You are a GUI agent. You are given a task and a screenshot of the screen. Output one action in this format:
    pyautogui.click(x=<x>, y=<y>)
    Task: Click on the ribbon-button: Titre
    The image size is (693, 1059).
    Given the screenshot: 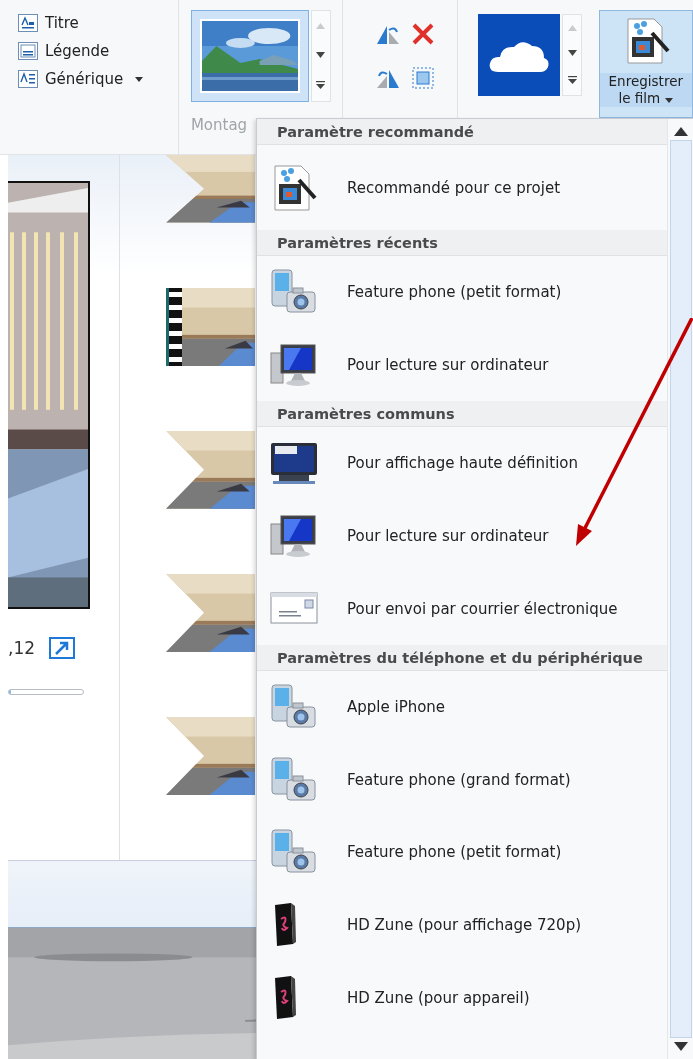 What is the action you would take?
    pyautogui.click(x=48, y=23)
    